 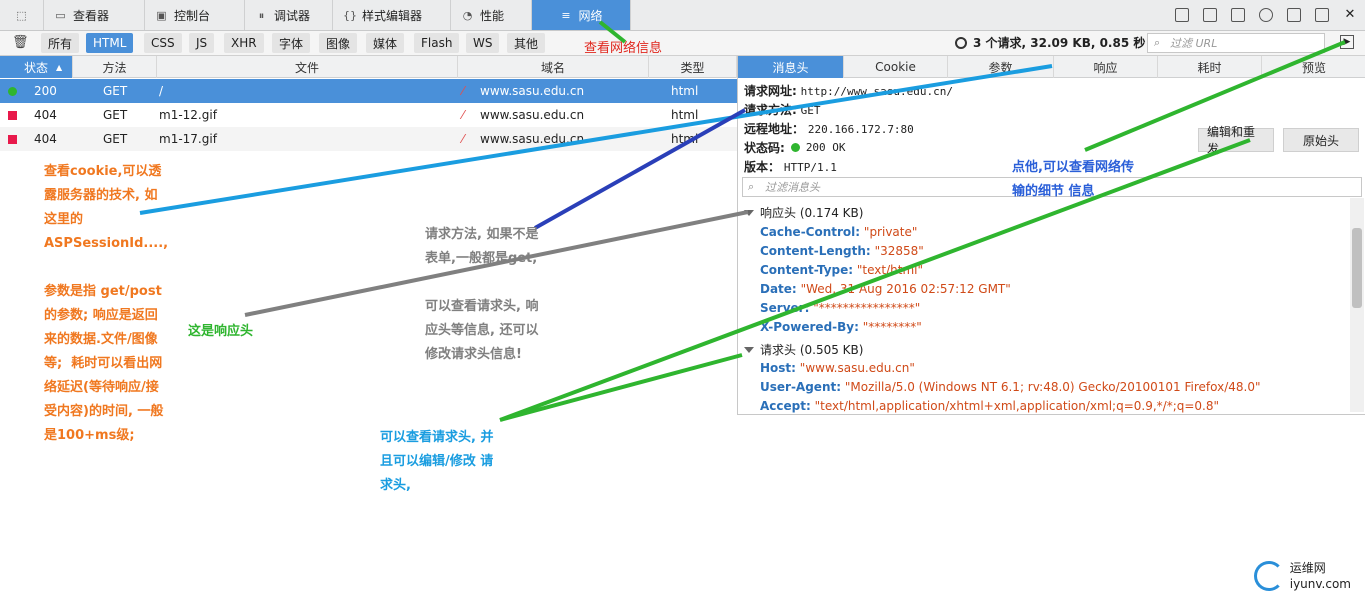 I want to click on filter-all-button: 所有, so click(x=60, y=43).